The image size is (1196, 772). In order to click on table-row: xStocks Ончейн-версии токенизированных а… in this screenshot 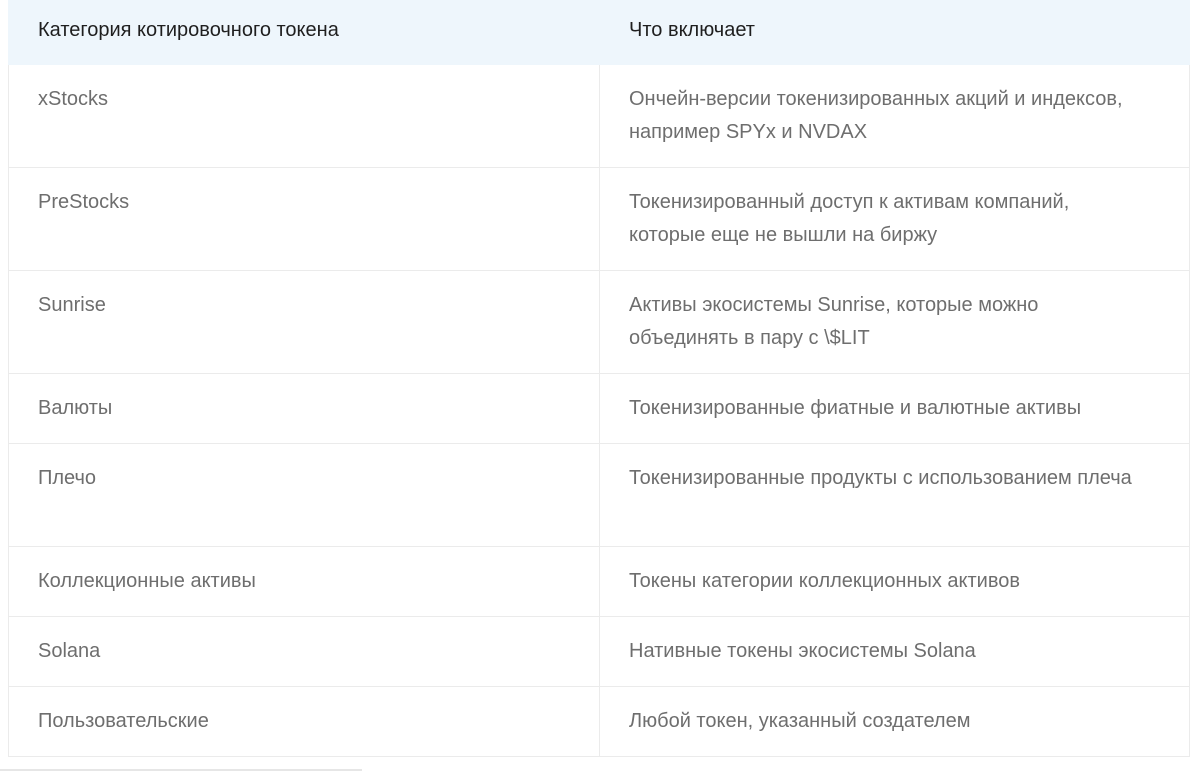, I will do `click(599, 116)`.